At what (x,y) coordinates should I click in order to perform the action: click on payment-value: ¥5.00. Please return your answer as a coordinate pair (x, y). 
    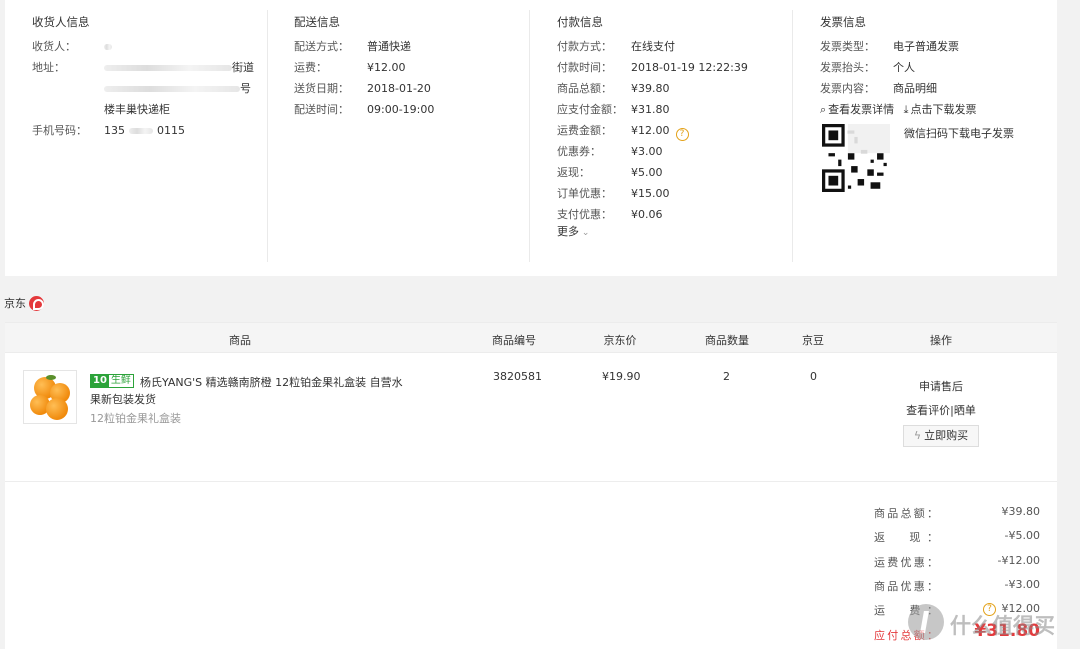
    Looking at the image, I should click on (647, 172).